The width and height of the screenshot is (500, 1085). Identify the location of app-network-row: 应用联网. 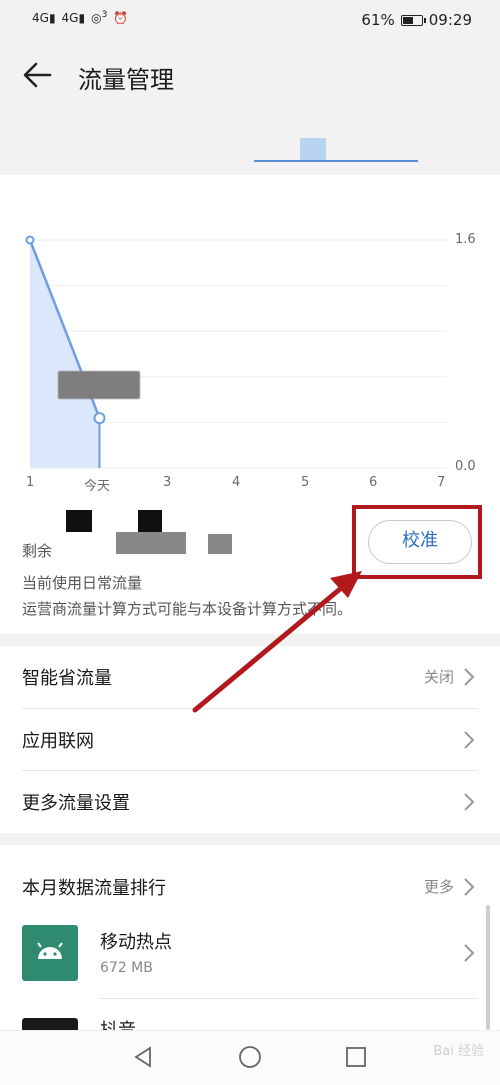
(250, 740).